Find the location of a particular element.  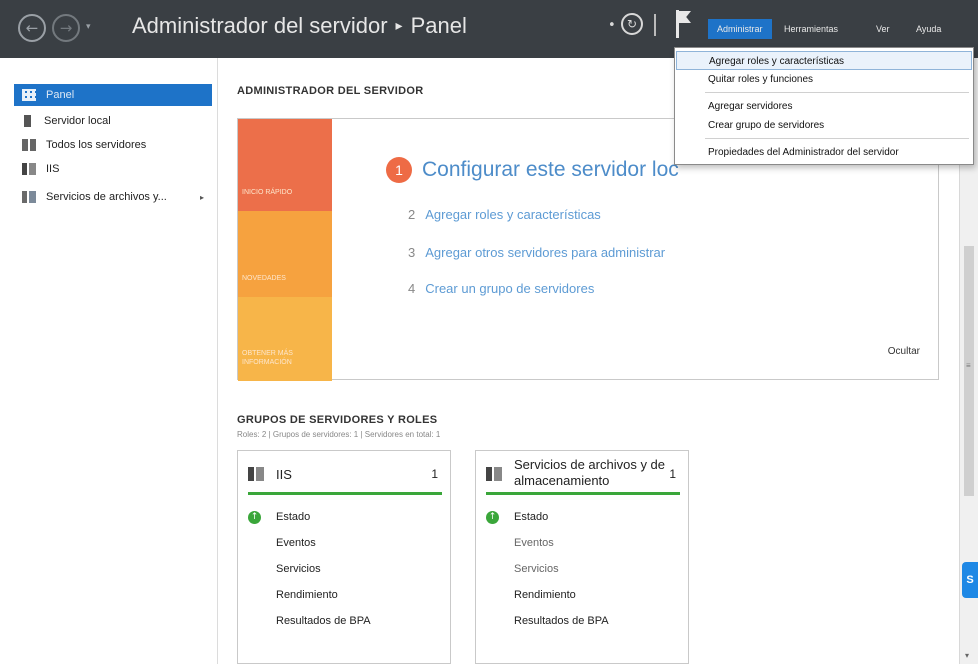

sidebar-item-label: Todos los servidores is located at coordinates (96, 145).